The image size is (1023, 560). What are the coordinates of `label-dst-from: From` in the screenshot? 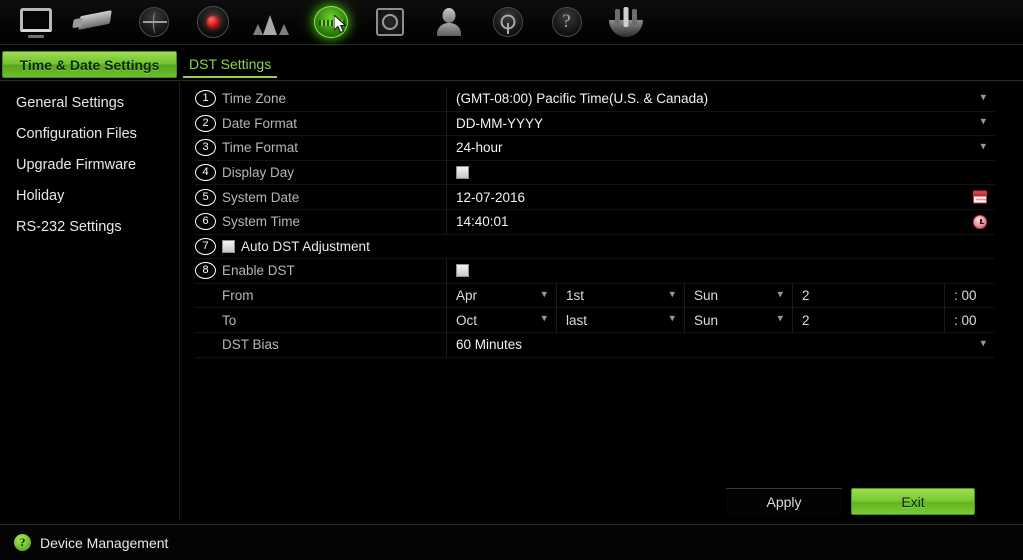 It's located at (238, 296).